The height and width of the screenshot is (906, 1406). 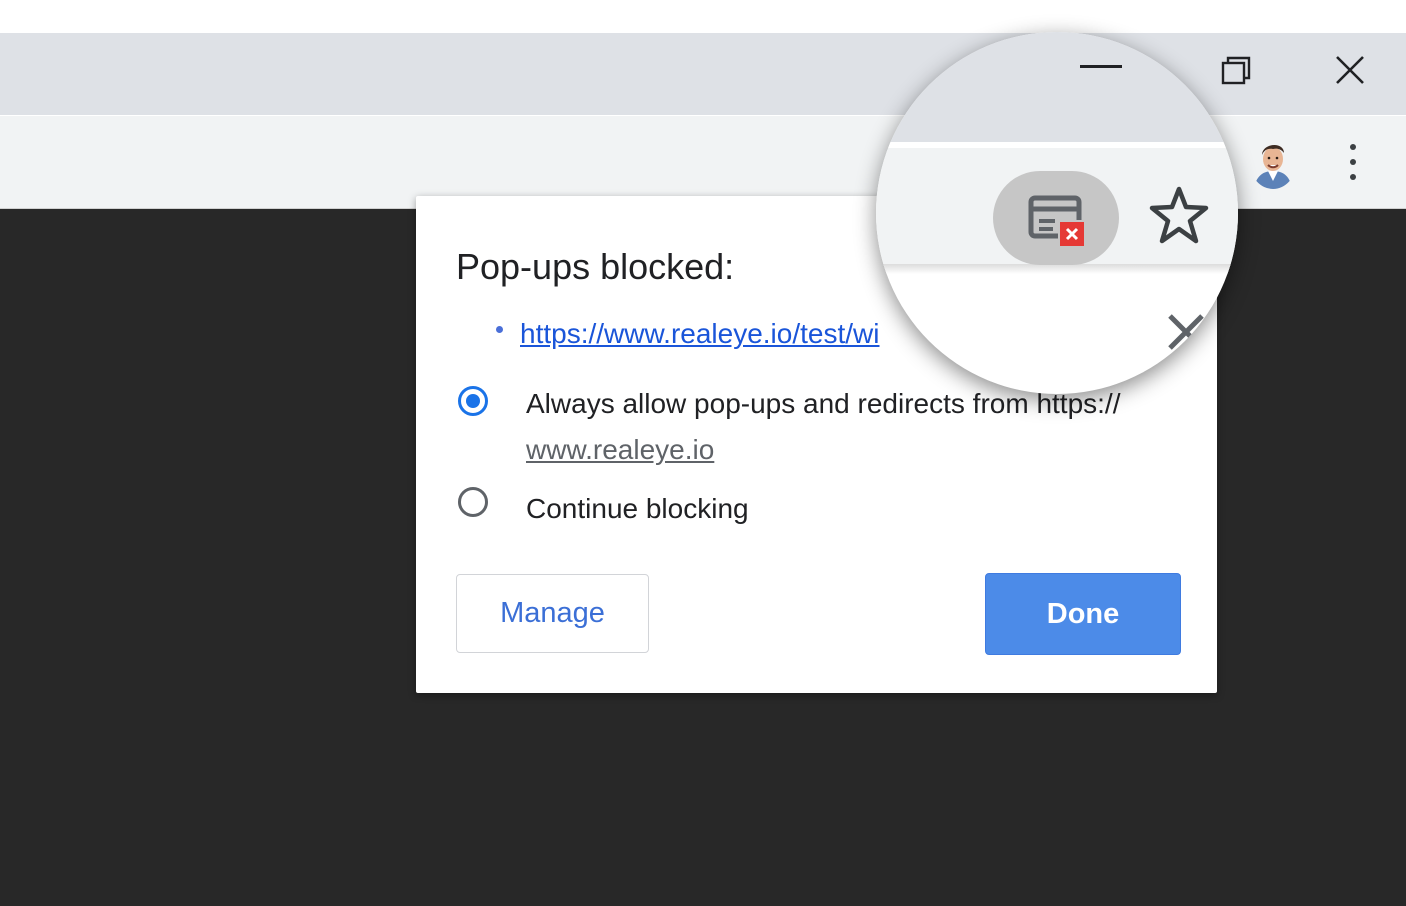 I want to click on radio-always-allow, so click(x=473, y=401).